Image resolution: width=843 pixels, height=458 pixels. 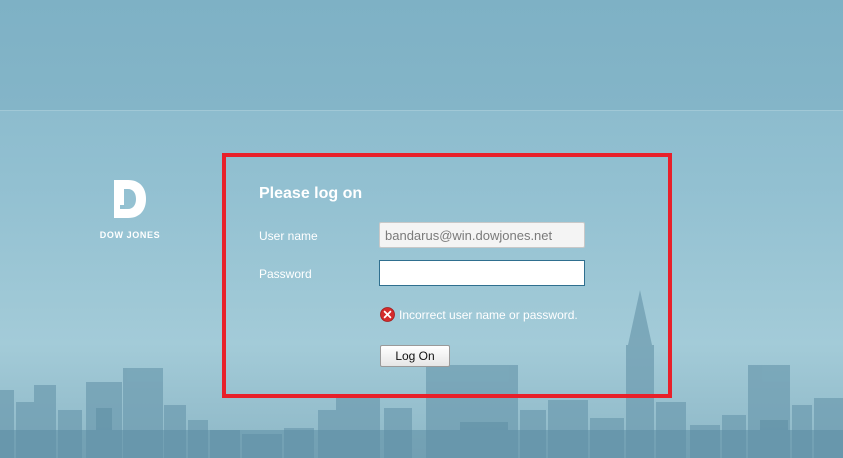 I want to click on error-message: Incorrect user name or password., so click(x=488, y=314).